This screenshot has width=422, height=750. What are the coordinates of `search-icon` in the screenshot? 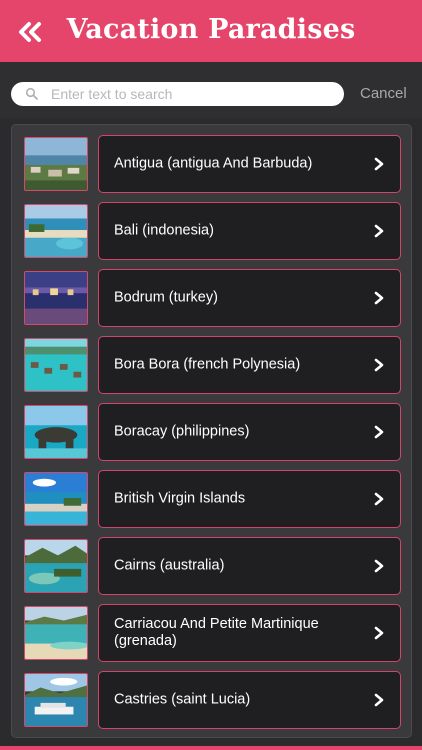 It's located at (31, 93).